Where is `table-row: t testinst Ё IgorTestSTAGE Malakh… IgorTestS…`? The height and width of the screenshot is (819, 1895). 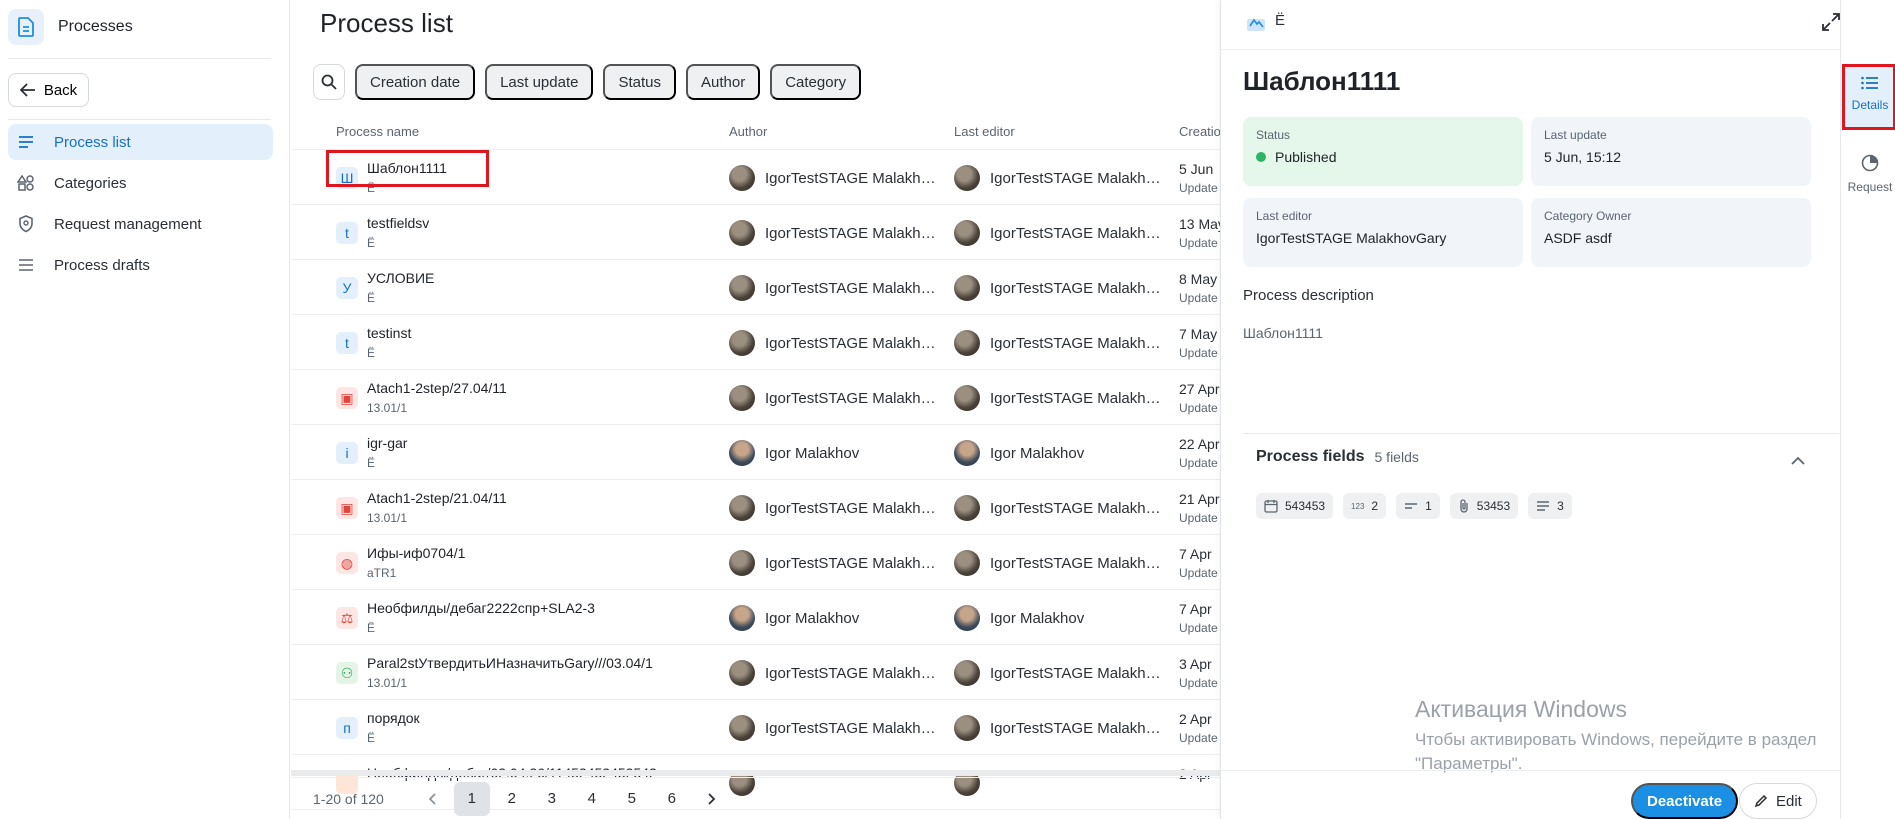 table-row: t testinst Ё IgorTestSTAGE Malakh… IgorTestS… is located at coordinates (756, 342).